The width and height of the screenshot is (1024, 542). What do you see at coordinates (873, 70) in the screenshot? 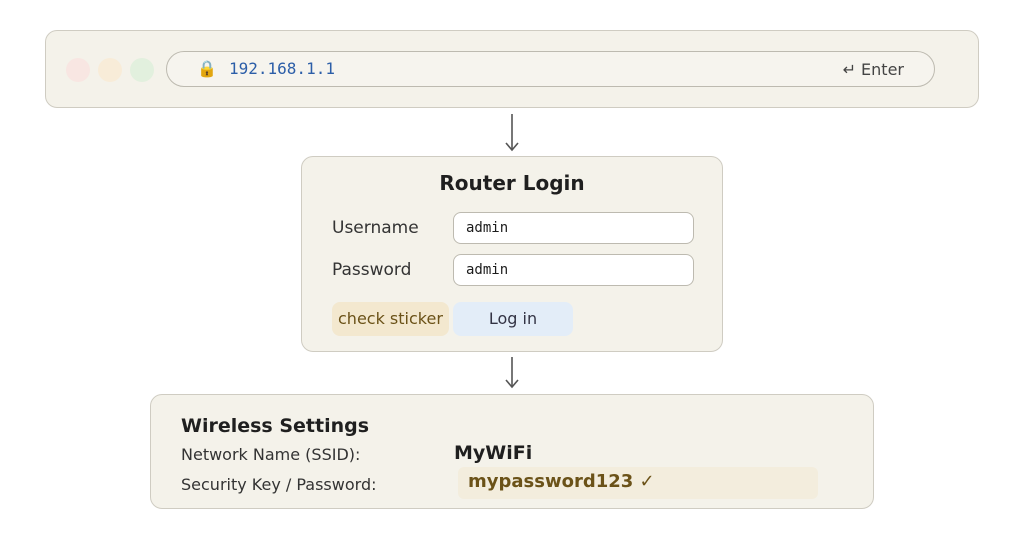
I see `enter-key-hint: ↵ Enter` at bounding box center [873, 70].